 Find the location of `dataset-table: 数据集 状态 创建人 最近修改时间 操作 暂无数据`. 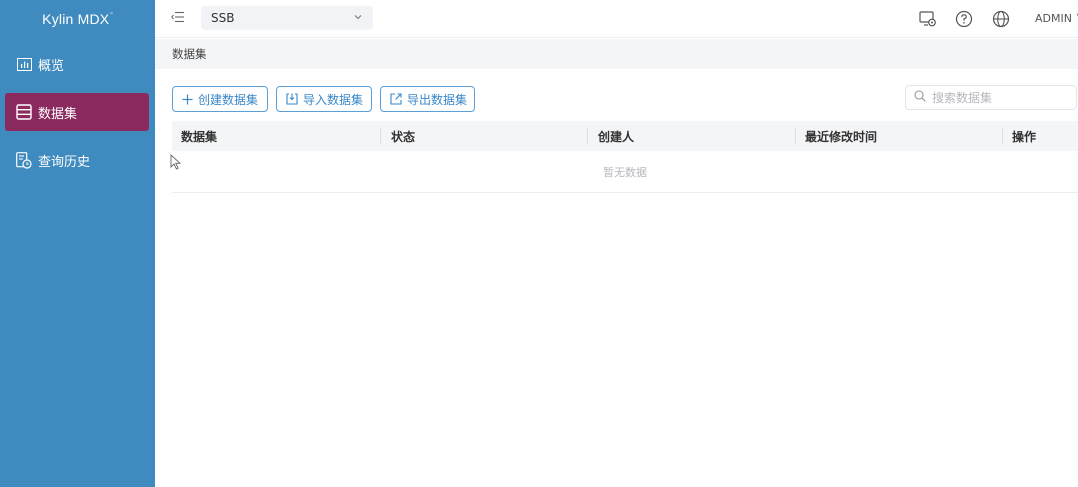

dataset-table: 数据集 状态 创建人 最近修改时间 操作 暂无数据 is located at coordinates (625, 157).